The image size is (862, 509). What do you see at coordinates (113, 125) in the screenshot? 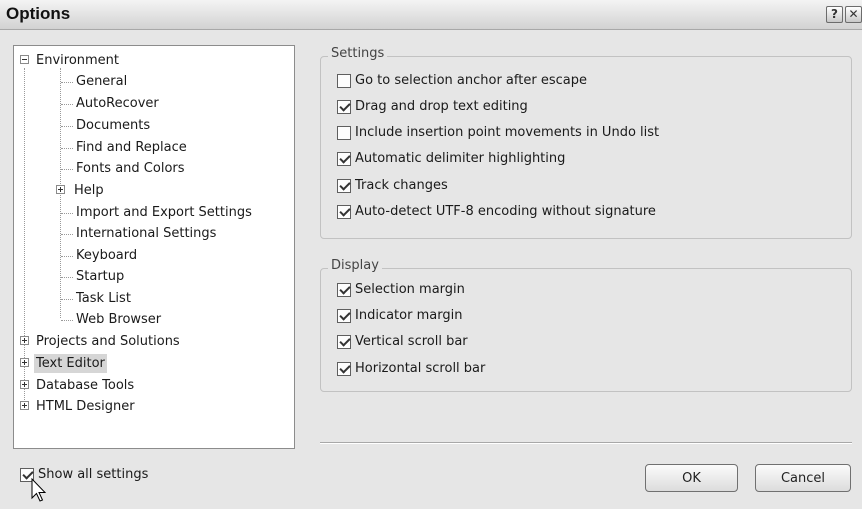
I see `tree-item-documents: Documents` at bounding box center [113, 125].